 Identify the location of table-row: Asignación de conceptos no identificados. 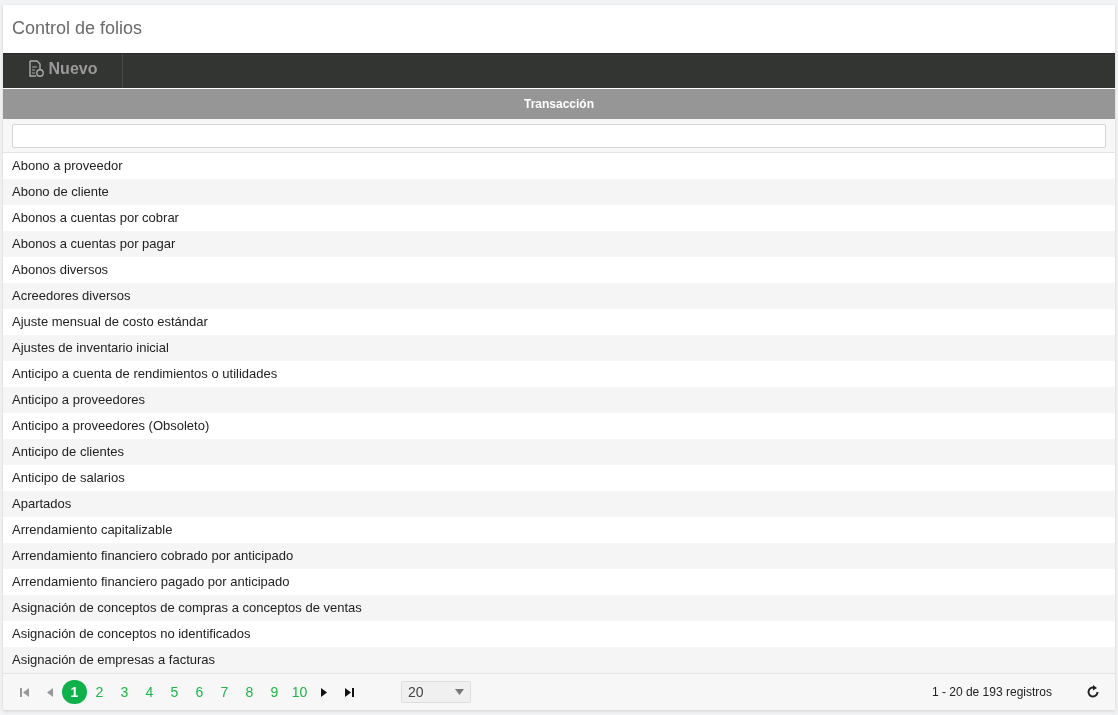
(559, 634).